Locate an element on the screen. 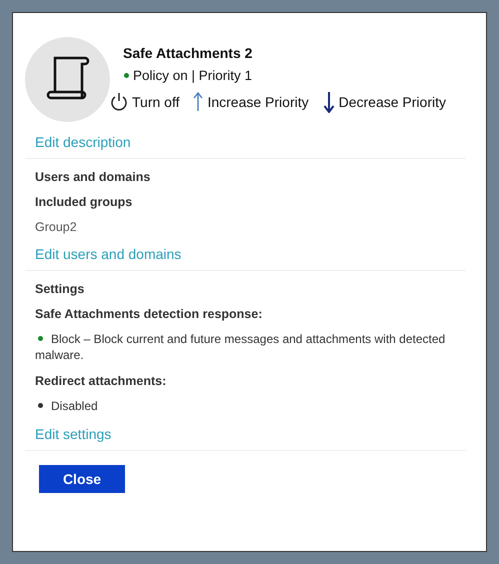  field-value: Disabled is located at coordinates (74, 406).